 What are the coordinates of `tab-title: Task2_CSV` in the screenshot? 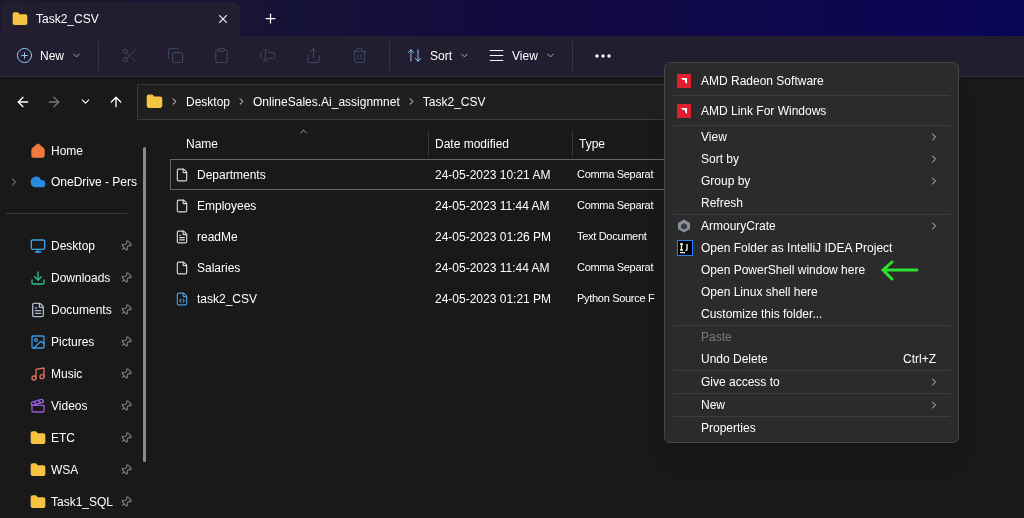 It's located at (68, 19).